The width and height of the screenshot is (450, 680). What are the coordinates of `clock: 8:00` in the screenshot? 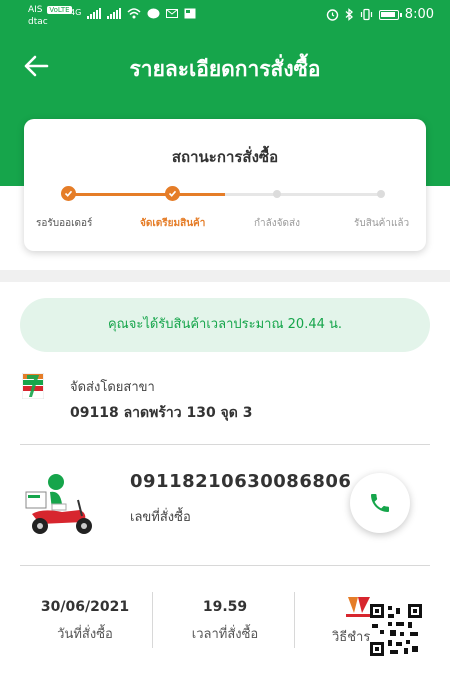 It's located at (419, 14).